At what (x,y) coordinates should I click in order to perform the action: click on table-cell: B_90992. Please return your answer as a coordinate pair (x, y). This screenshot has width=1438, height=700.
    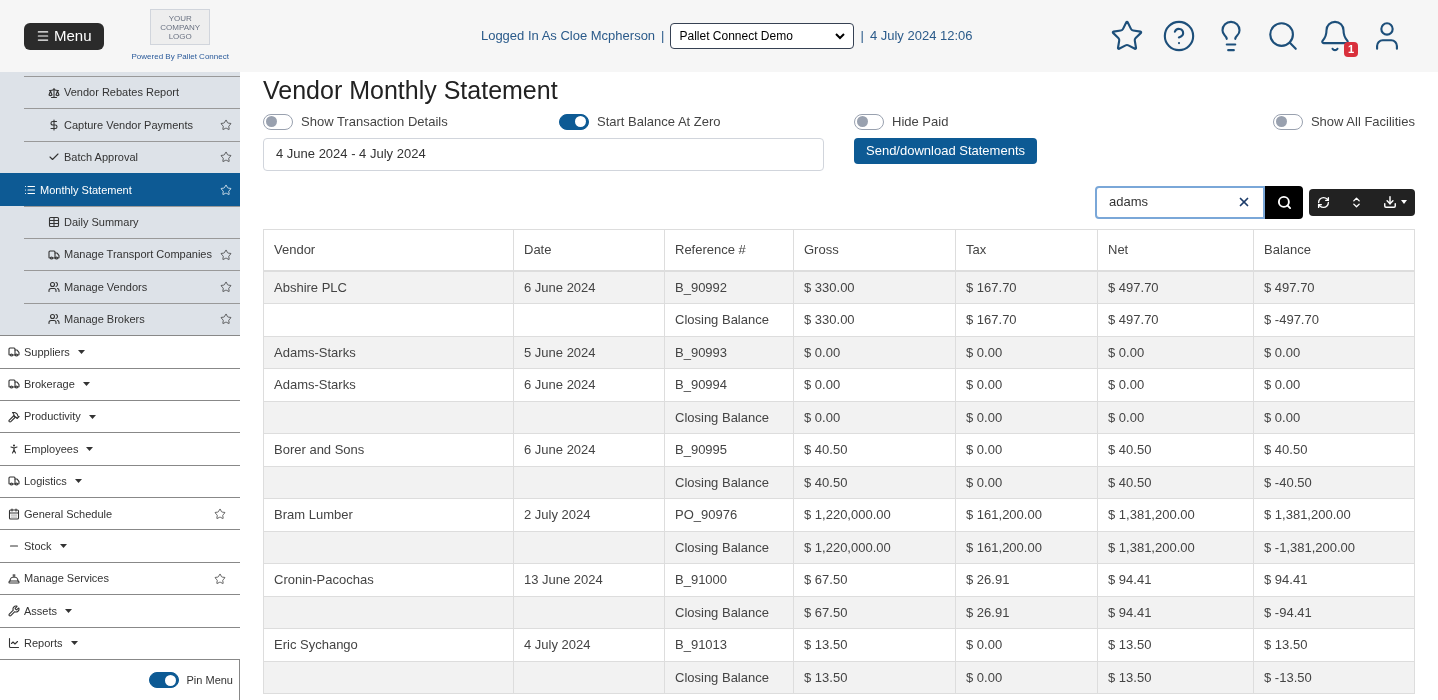
    Looking at the image, I should click on (701, 287).